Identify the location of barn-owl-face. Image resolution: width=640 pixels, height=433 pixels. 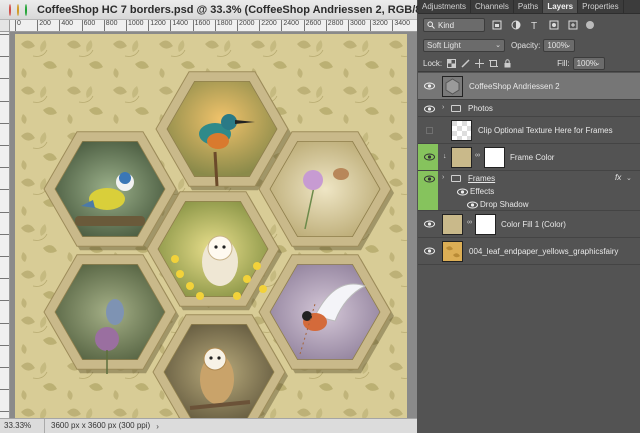
(215, 359).